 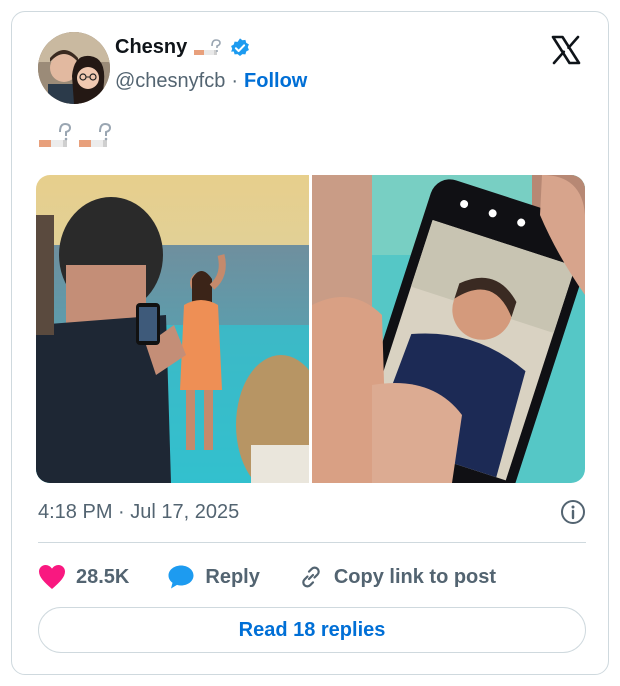 I want to click on avatar-image, so click(x=74, y=68).